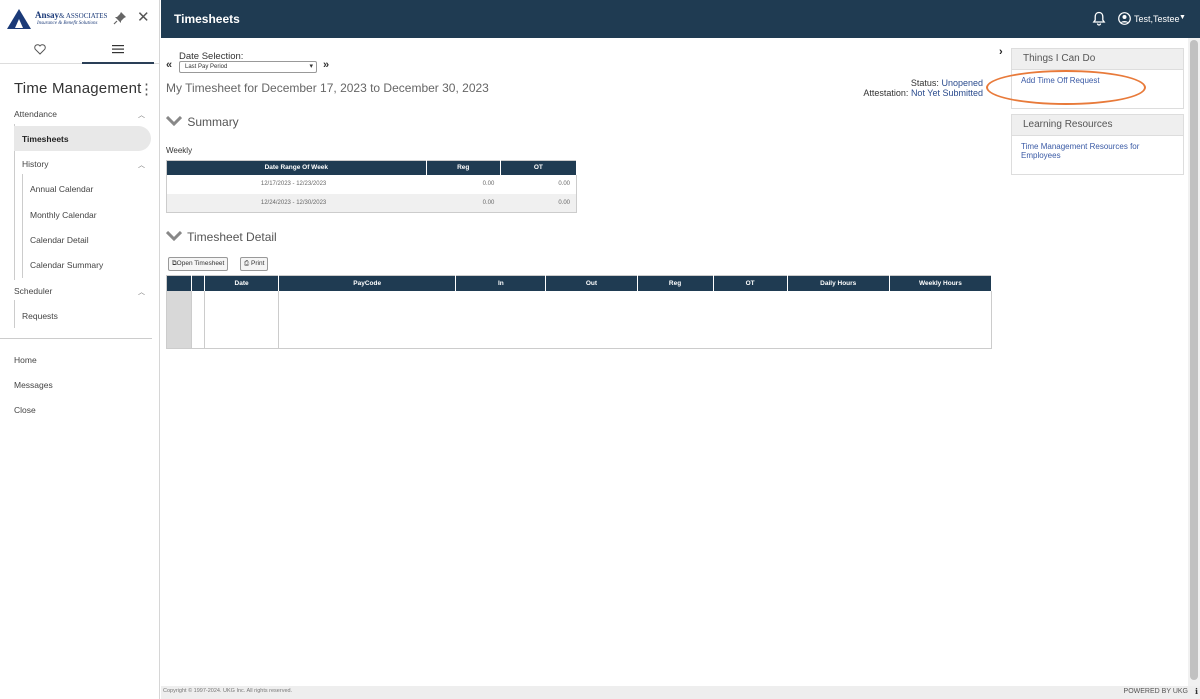  I want to click on next-period-icon: », so click(326, 65).